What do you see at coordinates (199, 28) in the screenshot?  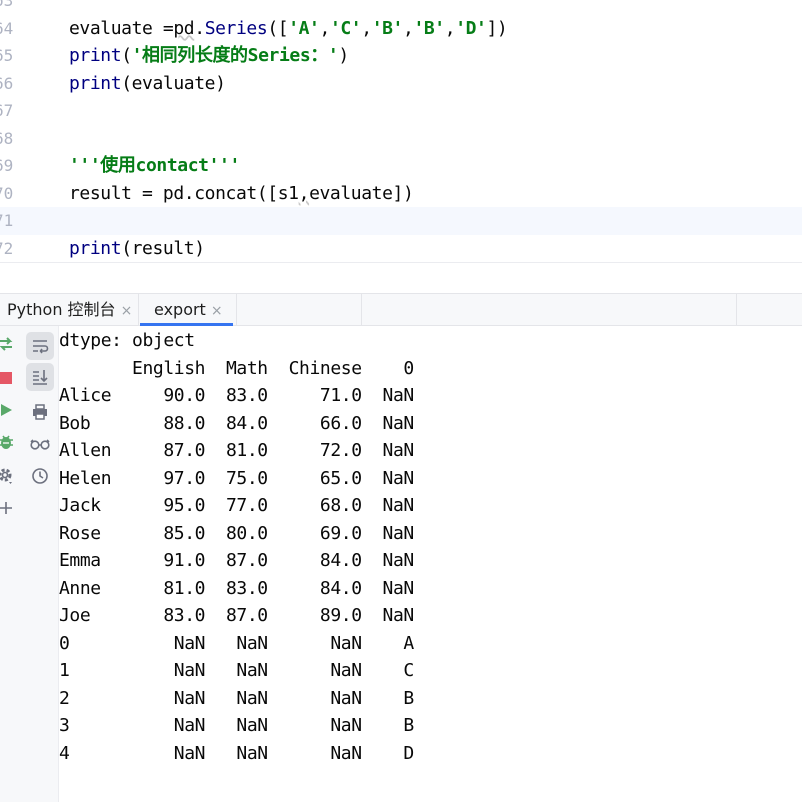 I see `code-token: .` at bounding box center [199, 28].